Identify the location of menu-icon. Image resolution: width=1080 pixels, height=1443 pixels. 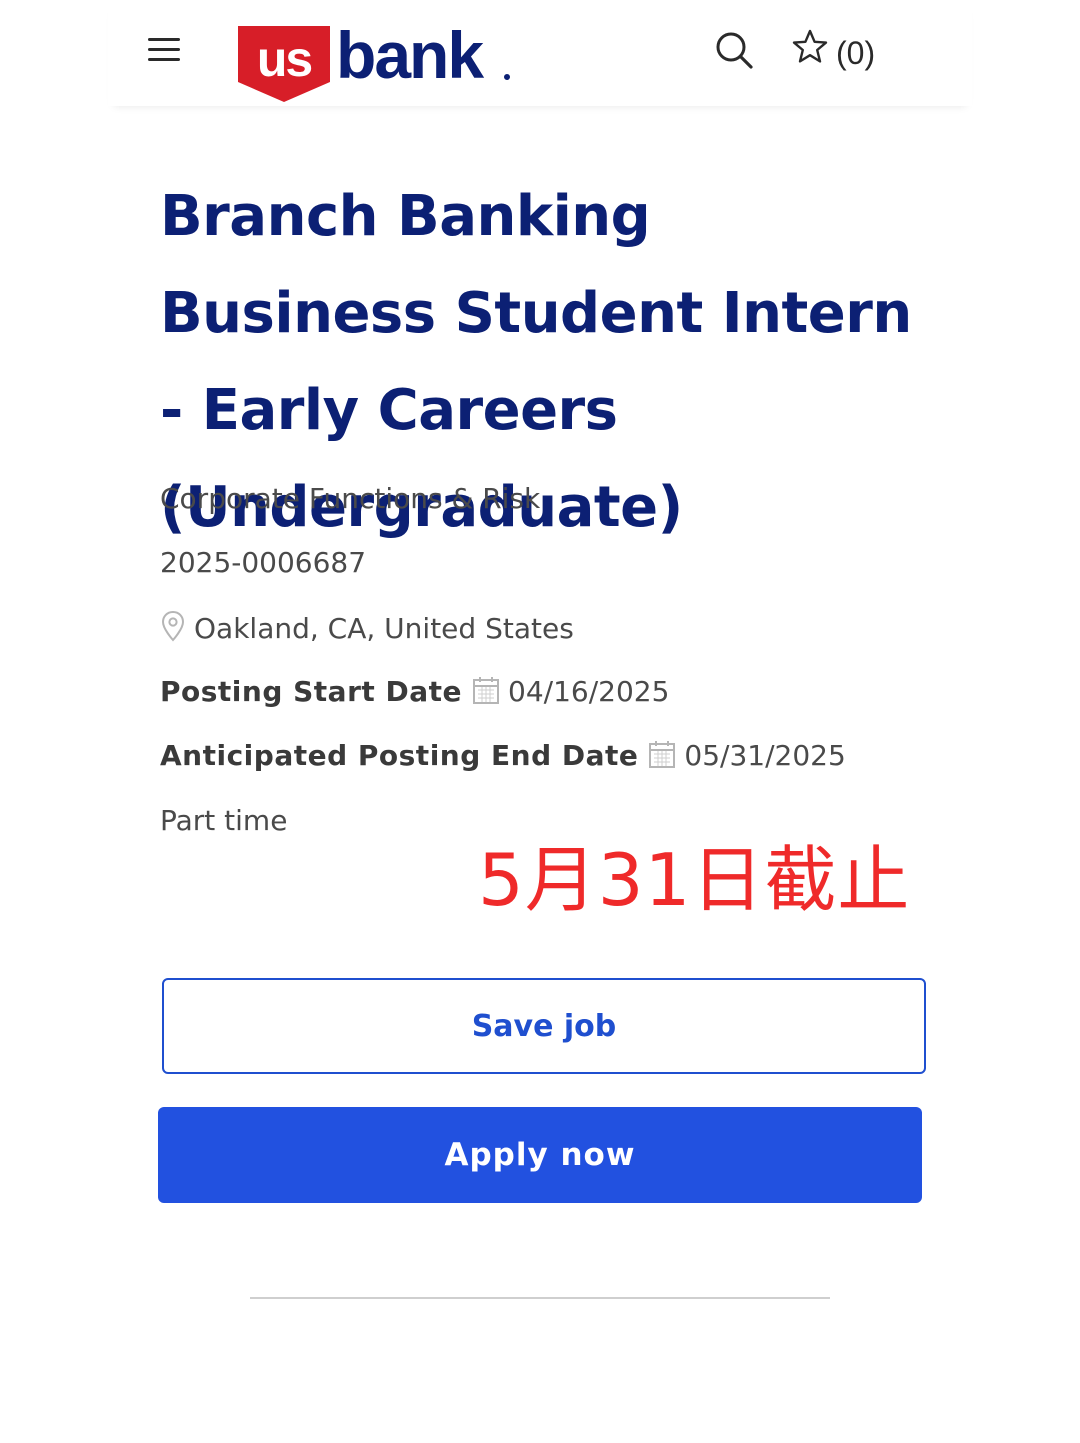
(165, 51).